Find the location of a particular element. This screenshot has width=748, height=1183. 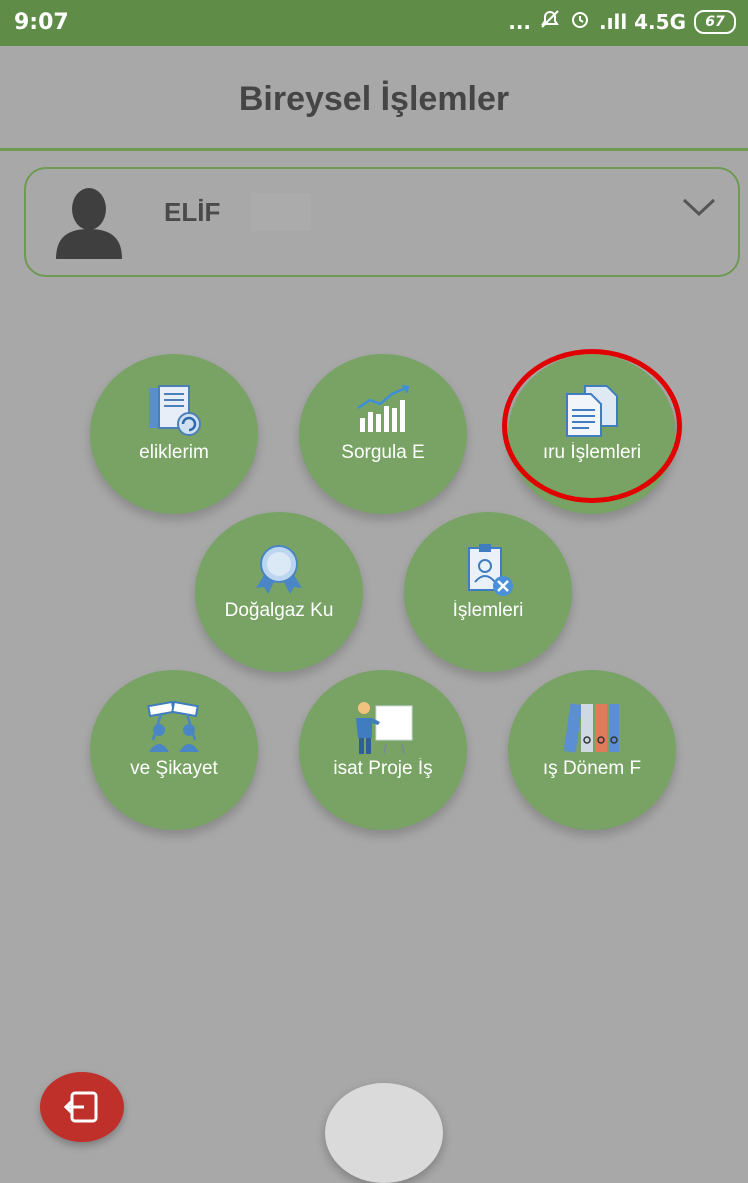

home-button is located at coordinates (384, 1133).